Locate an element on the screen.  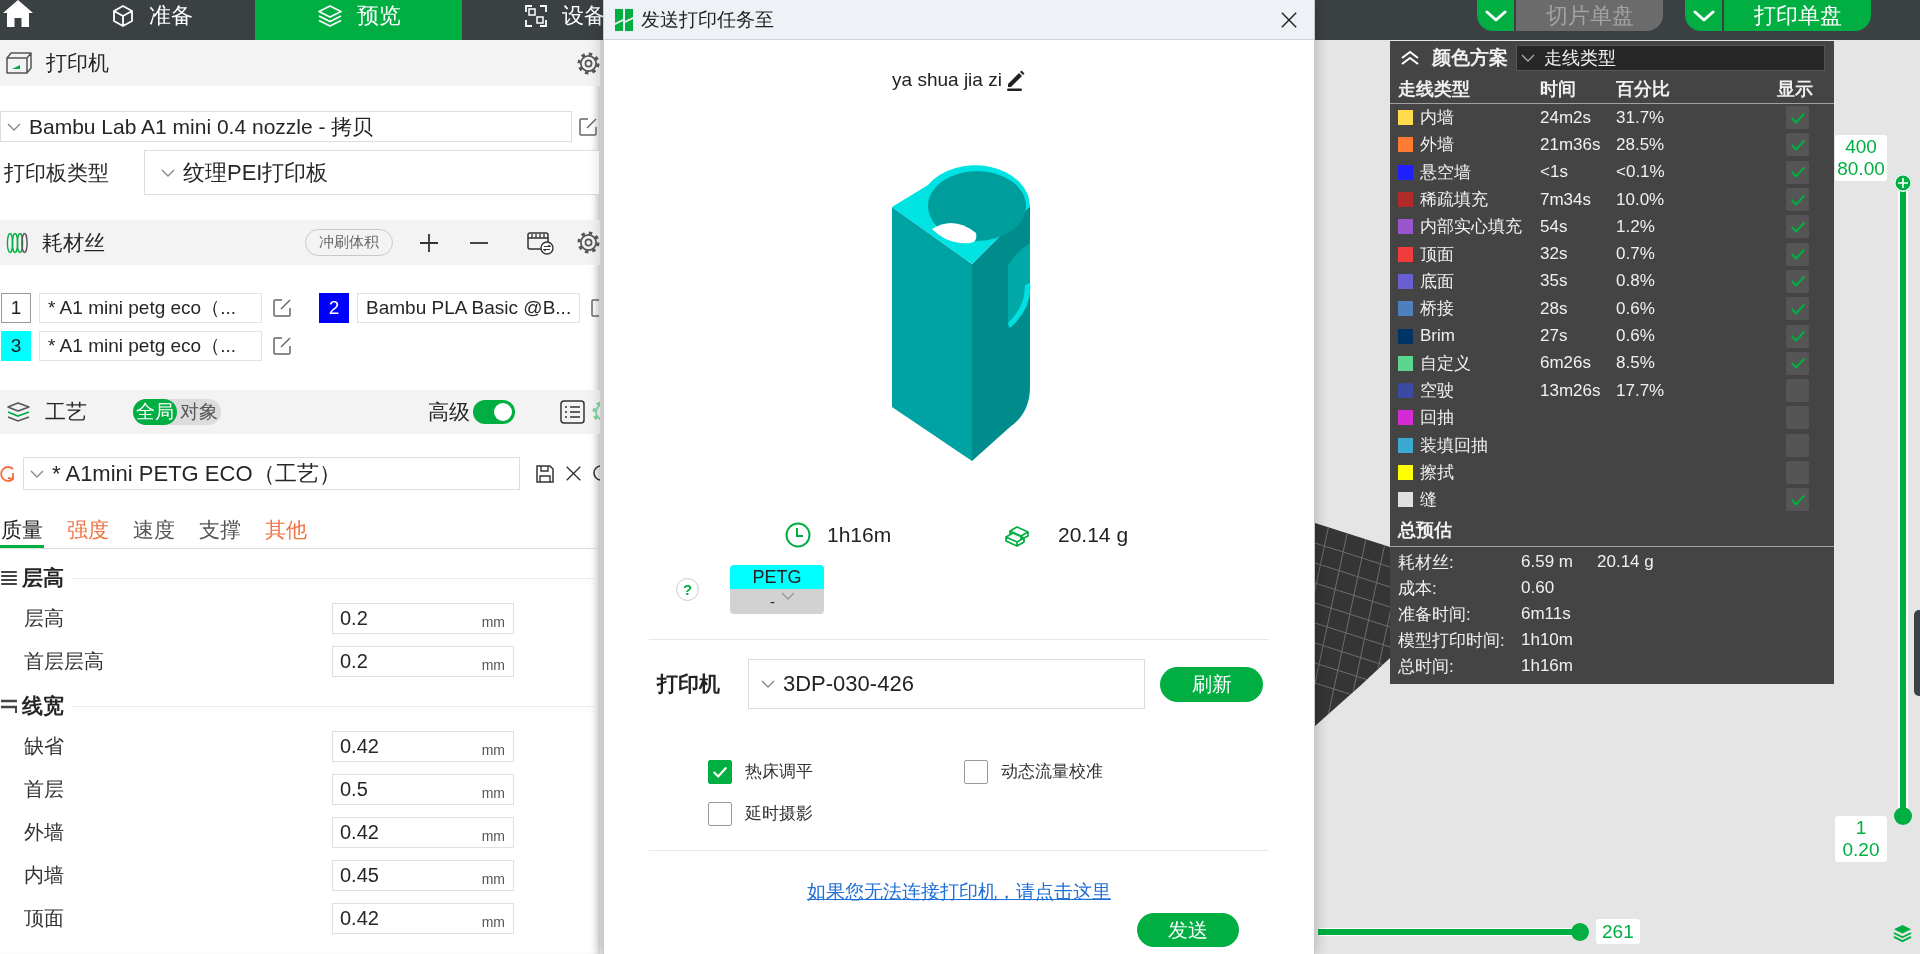
settings-tab: 支撑 is located at coordinates (220, 531).